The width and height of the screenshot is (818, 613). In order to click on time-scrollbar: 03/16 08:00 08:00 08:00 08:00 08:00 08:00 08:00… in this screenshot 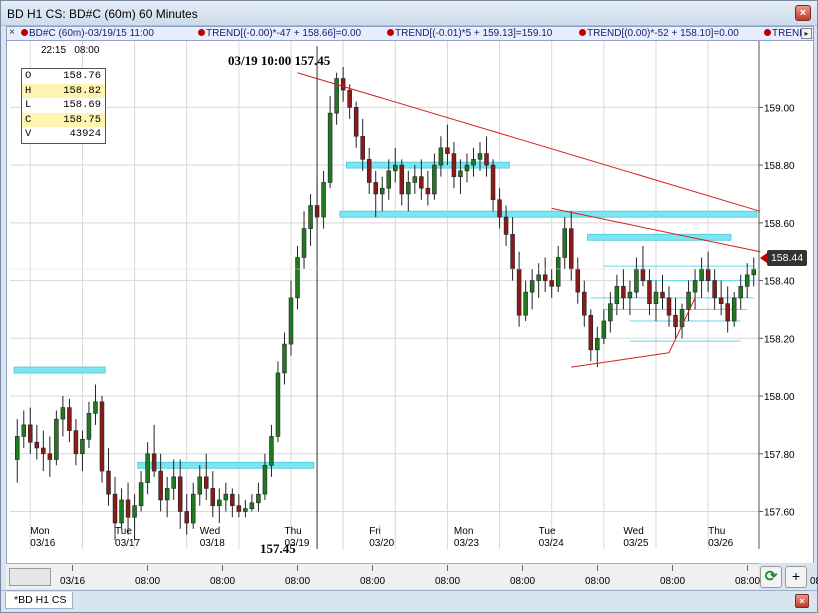, I will do `click(412, 576)`.